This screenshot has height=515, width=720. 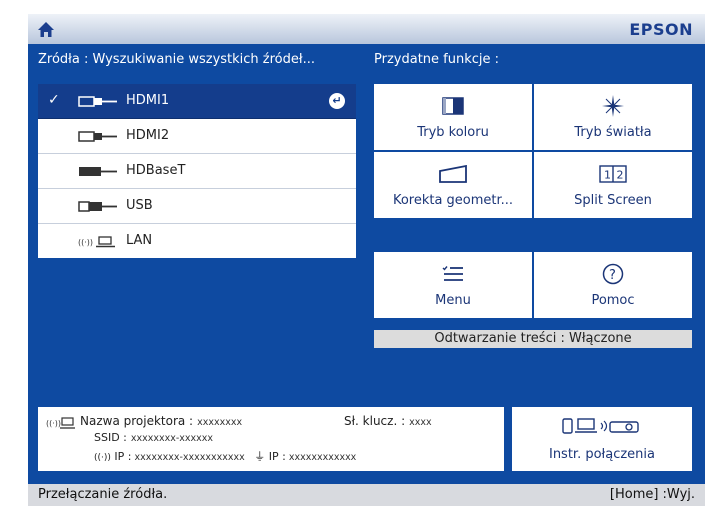 What do you see at coordinates (220, 422) in the screenshot?
I see `projector-name-value: xxxxxxxx` at bounding box center [220, 422].